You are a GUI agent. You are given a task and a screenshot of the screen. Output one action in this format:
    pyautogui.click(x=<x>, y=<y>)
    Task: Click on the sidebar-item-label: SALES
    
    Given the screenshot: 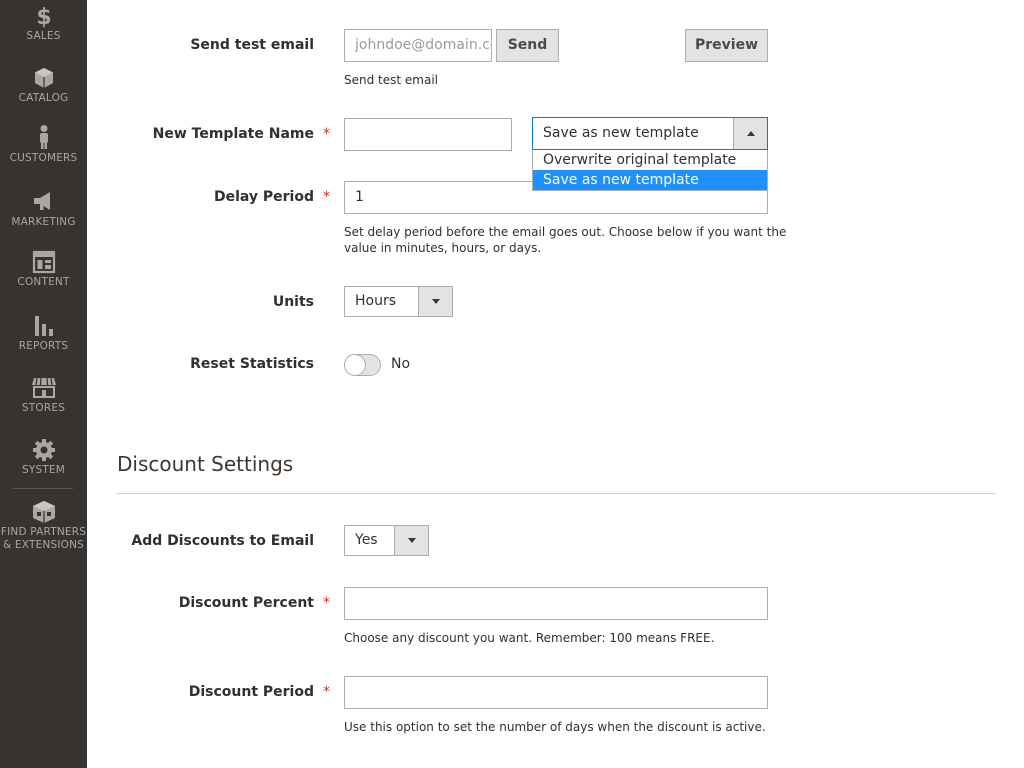 What is the action you would take?
    pyautogui.click(x=43, y=36)
    